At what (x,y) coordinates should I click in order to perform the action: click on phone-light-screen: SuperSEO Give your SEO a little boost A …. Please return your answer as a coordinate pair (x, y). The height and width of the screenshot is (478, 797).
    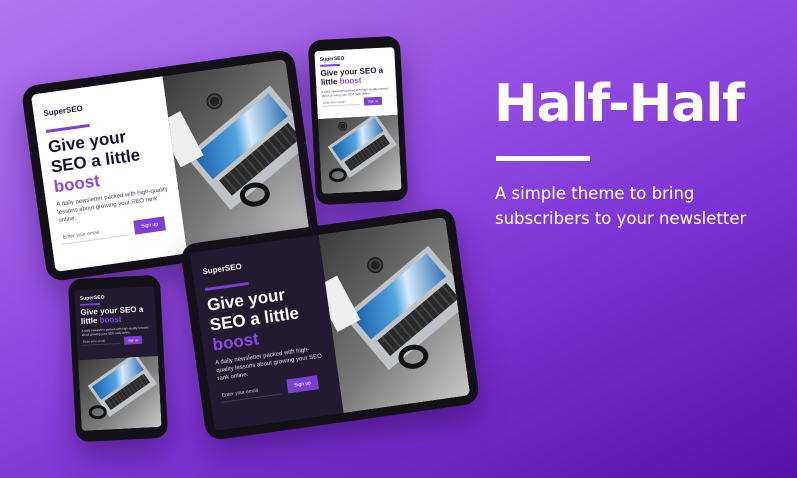
    Looking at the image, I should click on (358, 120).